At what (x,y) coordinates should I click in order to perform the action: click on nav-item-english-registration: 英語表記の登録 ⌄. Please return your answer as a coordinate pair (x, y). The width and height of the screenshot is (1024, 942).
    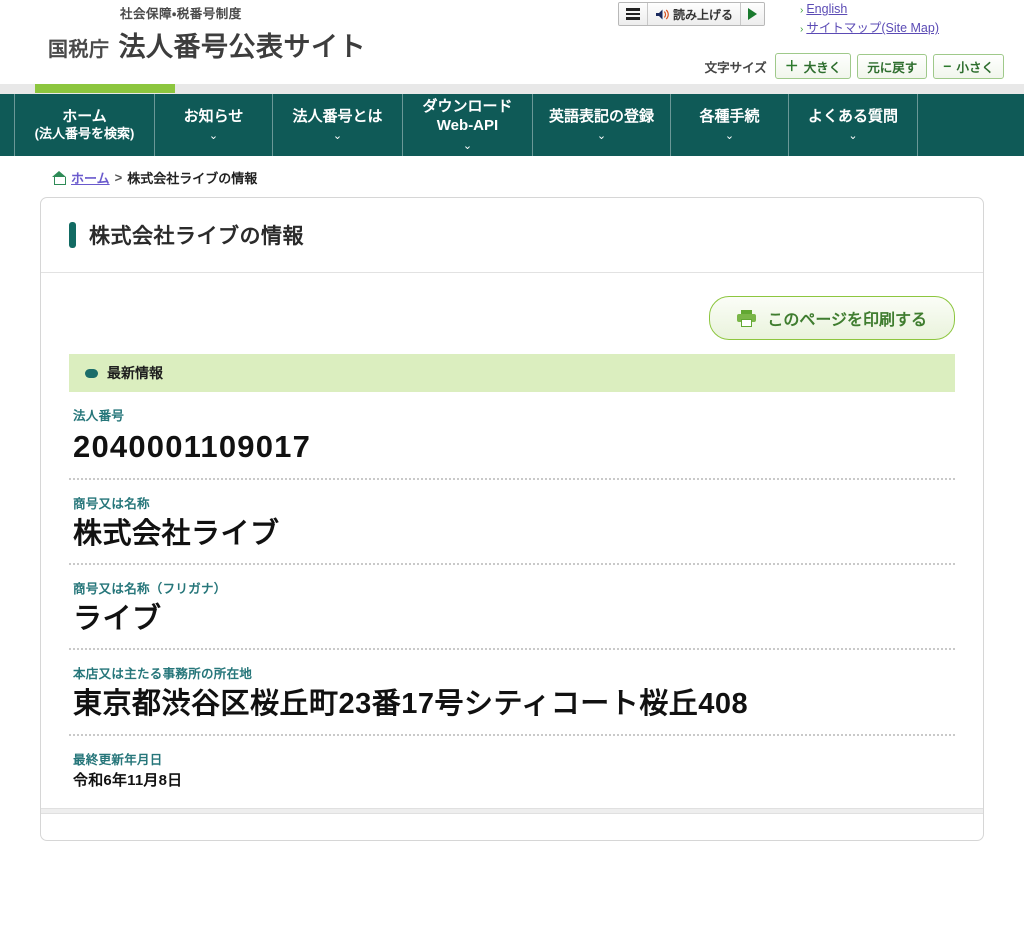
    Looking at the image, I should click on (601, 125).